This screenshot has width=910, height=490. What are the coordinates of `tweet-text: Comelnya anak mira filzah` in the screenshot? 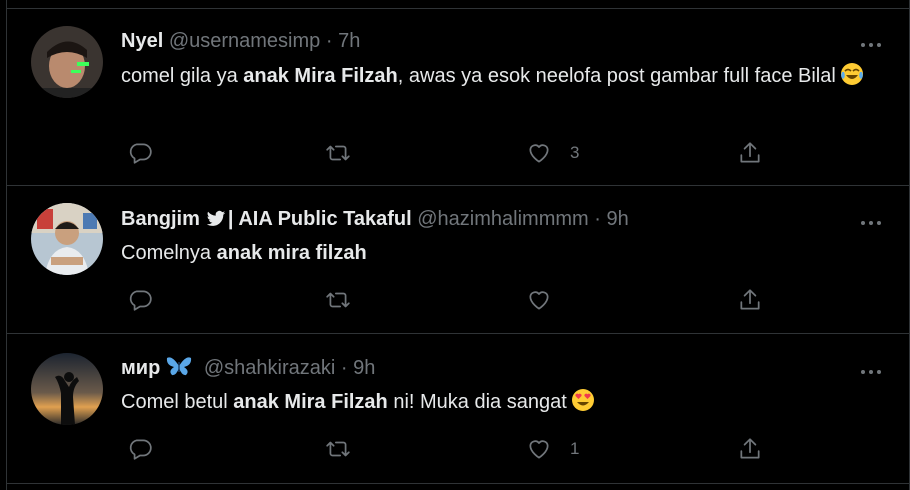 It's located at (506, 253).